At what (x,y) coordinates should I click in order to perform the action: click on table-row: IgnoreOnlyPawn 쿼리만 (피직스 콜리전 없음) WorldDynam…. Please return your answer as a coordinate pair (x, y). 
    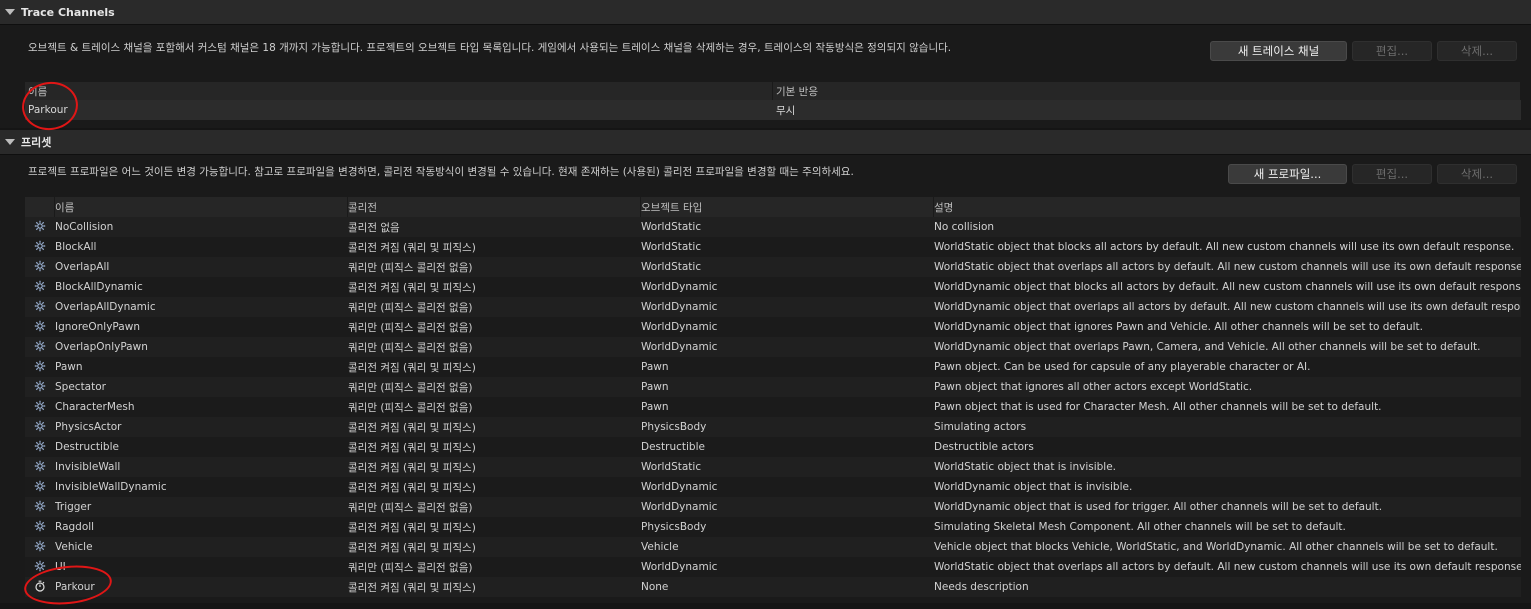
    Looking at the image, I should click on (773, 327).